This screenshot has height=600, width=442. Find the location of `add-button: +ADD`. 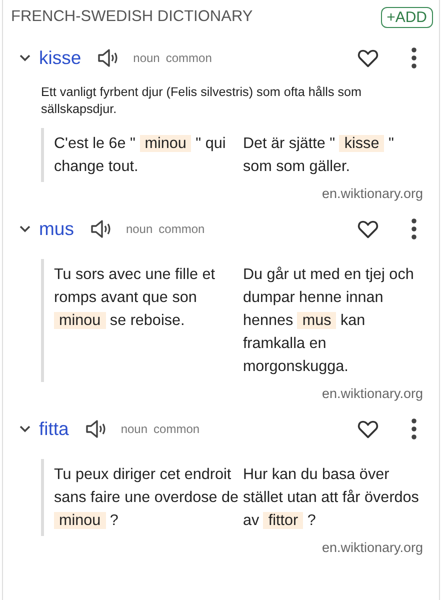

add-button: +ADD is located at coordinates (406, 17).